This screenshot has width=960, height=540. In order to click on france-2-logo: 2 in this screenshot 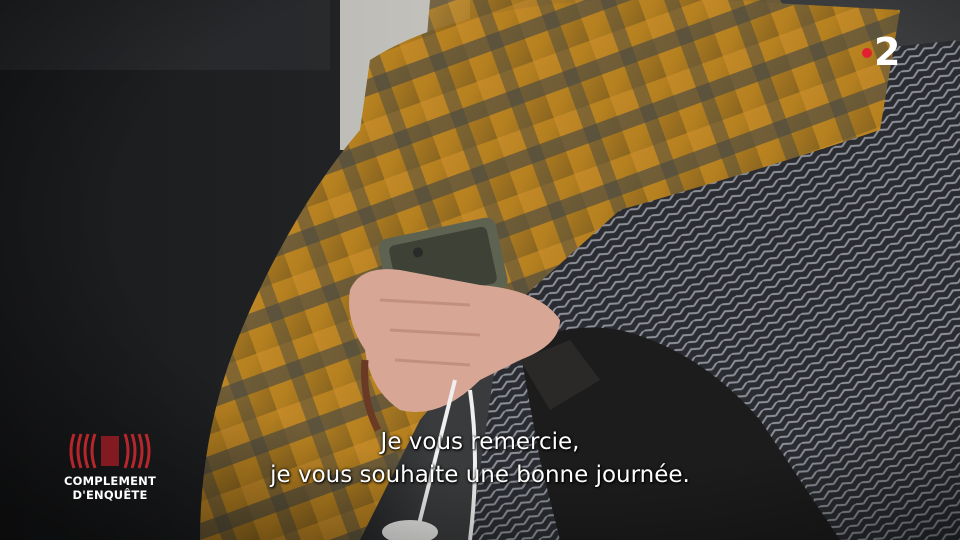, I will do `click(888, 52)`.